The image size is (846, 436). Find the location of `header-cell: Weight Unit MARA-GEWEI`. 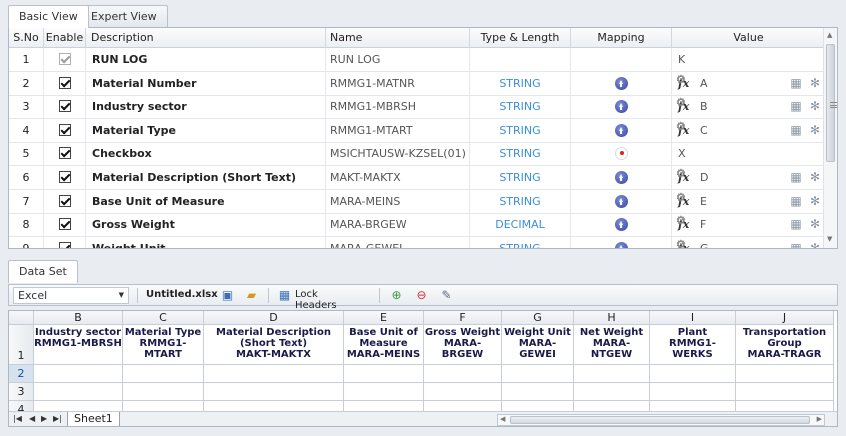

header-cell: Weight Unit MARA-GEWEI is located at coordinates (538, 345).